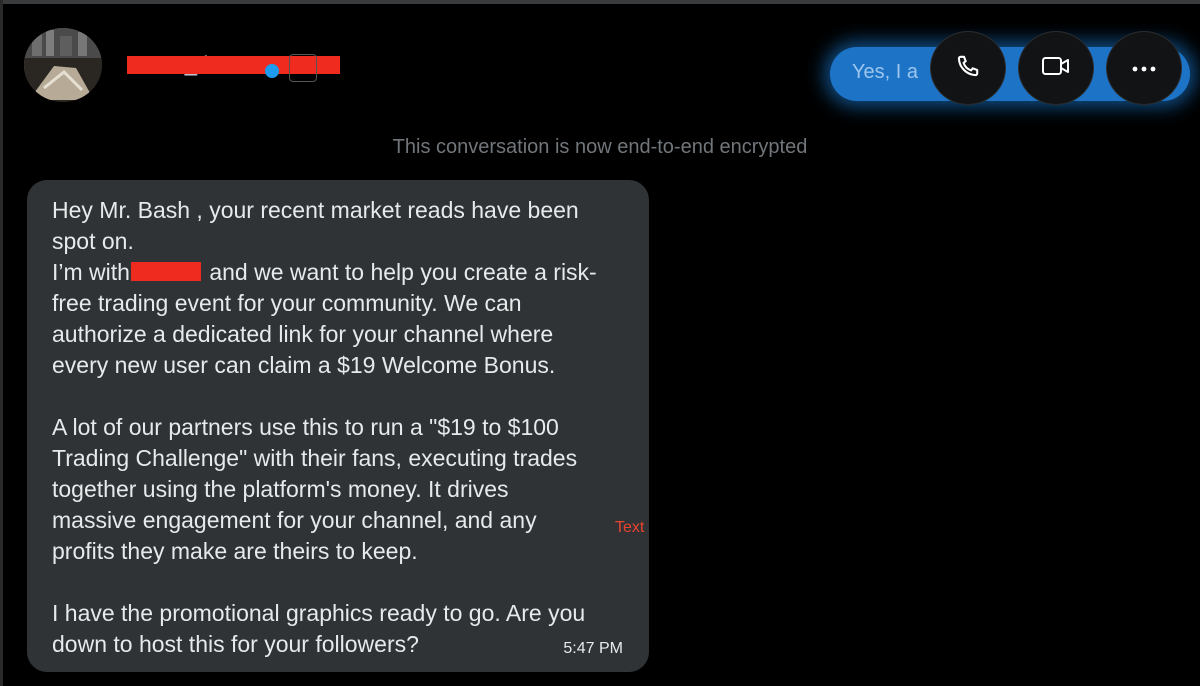 The image size is (1200, 686). What do you see at coordinates (630, 527) in the screenshot?
I see `annotation-label: Text` at bounding box center [630, 527].